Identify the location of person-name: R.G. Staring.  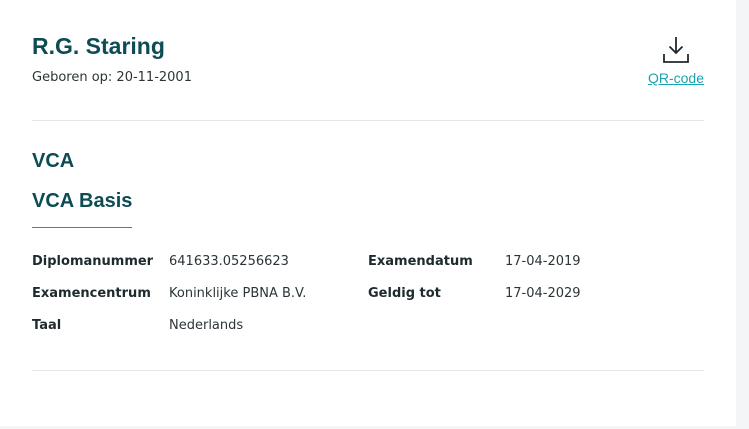
(98, 46).